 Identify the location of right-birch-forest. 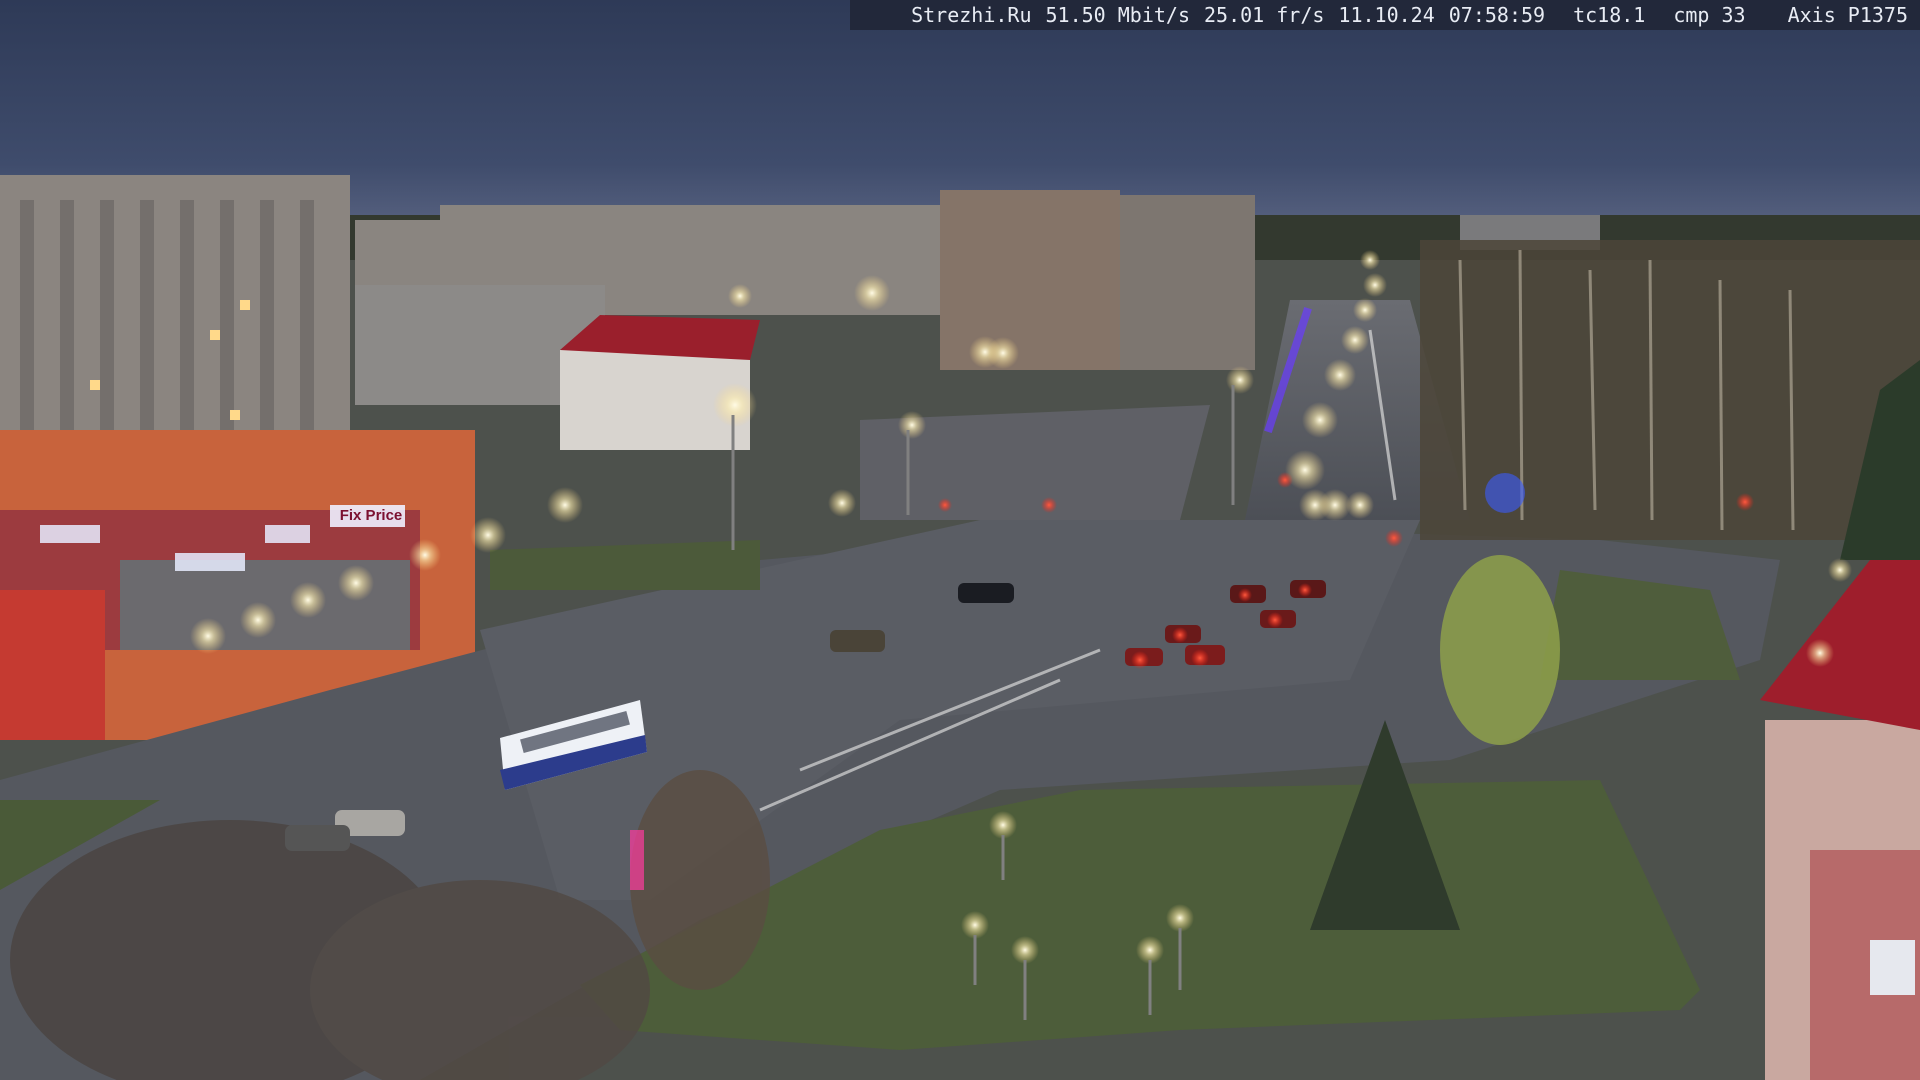
(1670, 400).